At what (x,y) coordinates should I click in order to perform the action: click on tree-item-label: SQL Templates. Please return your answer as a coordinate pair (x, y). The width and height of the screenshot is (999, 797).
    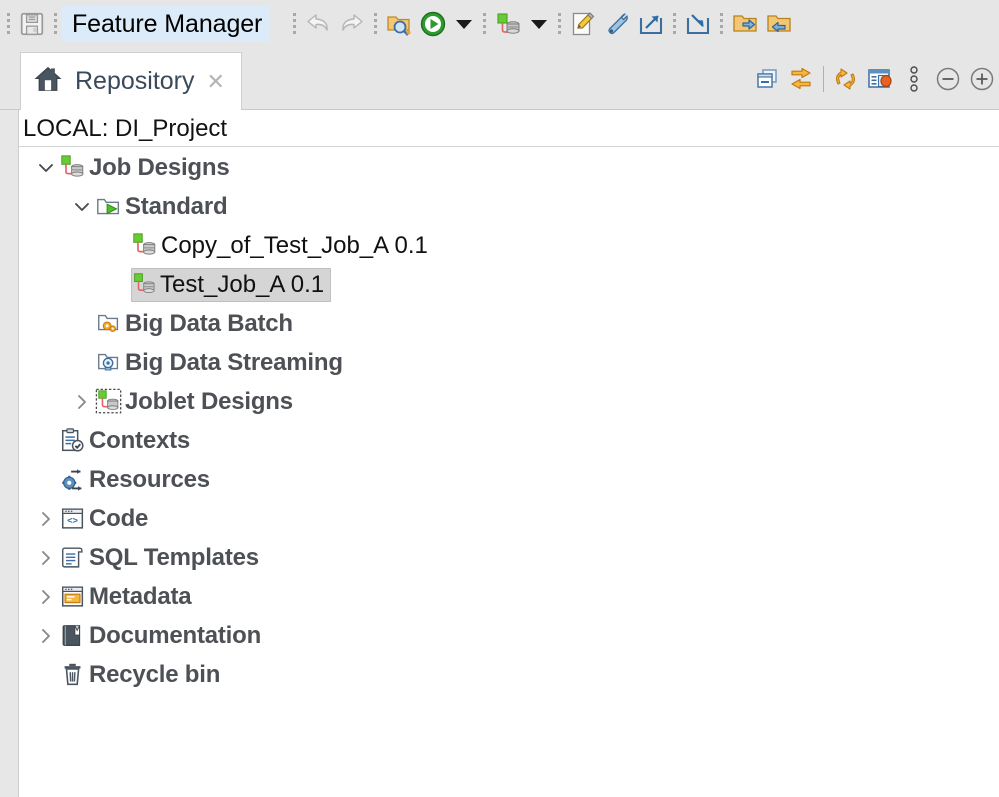
    Looking at the image, I should click on (174, 557).